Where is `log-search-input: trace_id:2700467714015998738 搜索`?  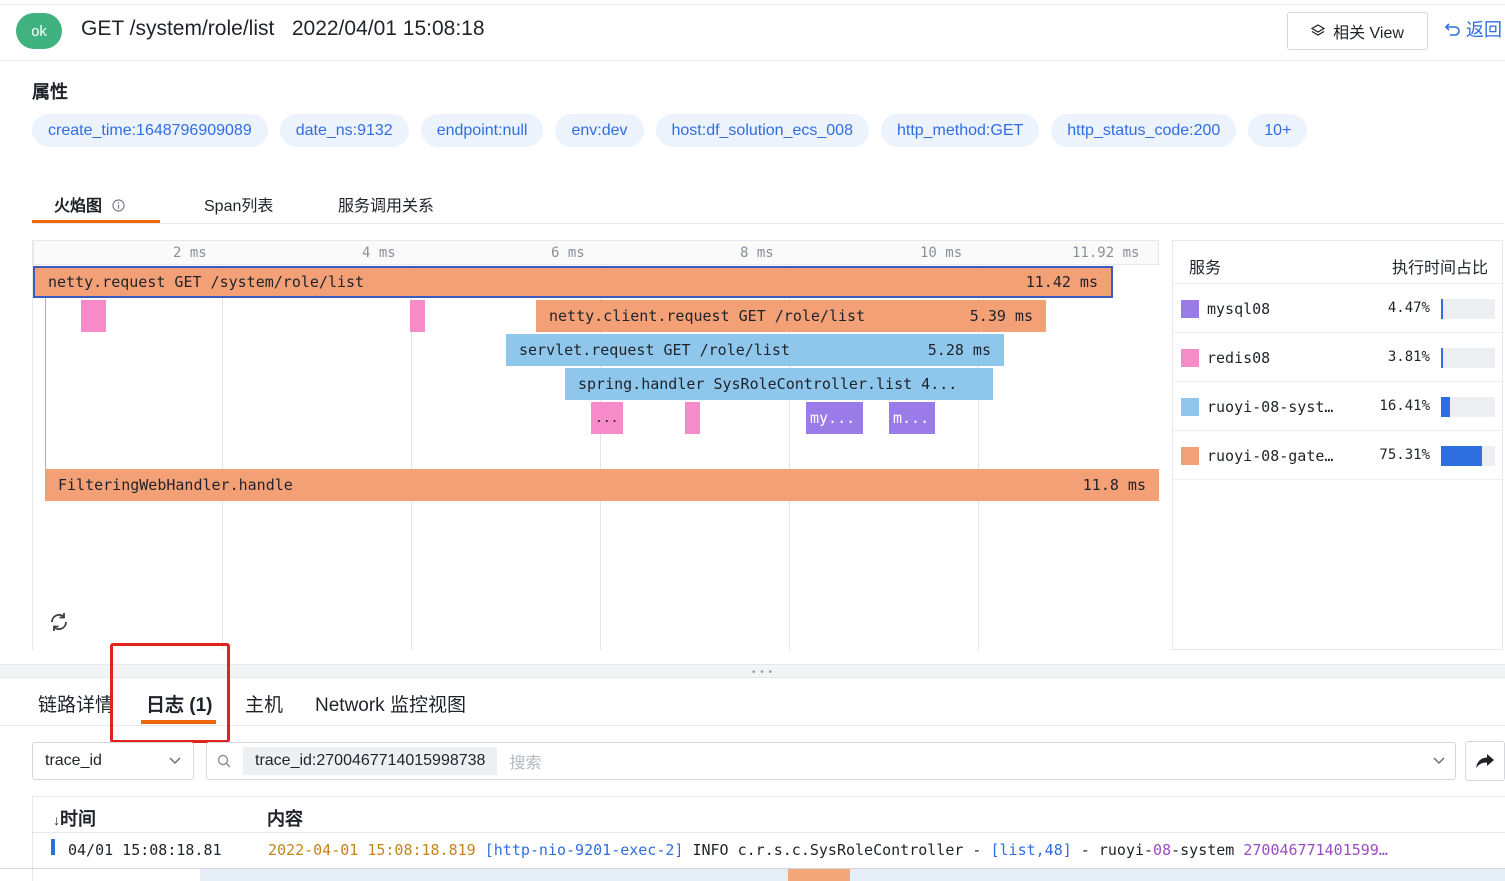
log-search-input: trace_id:2700467714015998738 搜索 is located at coordinates (831, 761).